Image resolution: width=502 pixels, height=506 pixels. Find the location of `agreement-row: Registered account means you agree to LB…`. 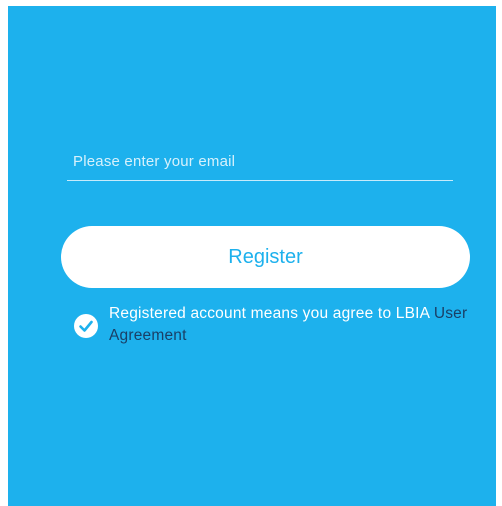

agreement-row: Registered account means you agree to LB… is located at coordinates (274, 328).